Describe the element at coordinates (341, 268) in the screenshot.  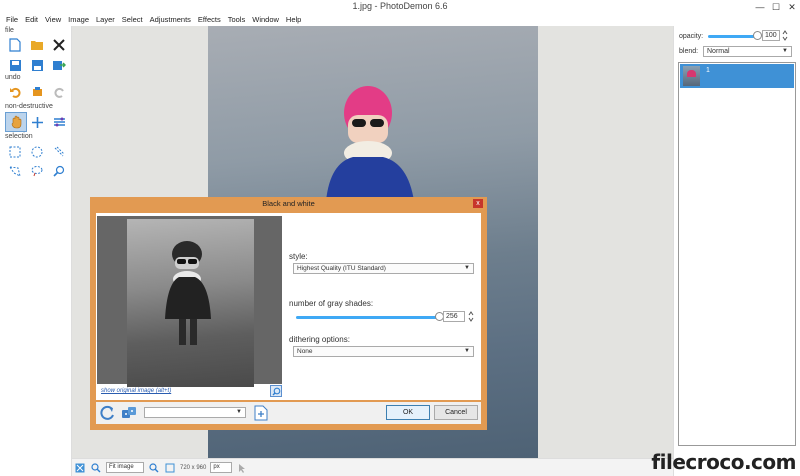
I see `style-value: Highest Quality (ITU Standard)` at that location.